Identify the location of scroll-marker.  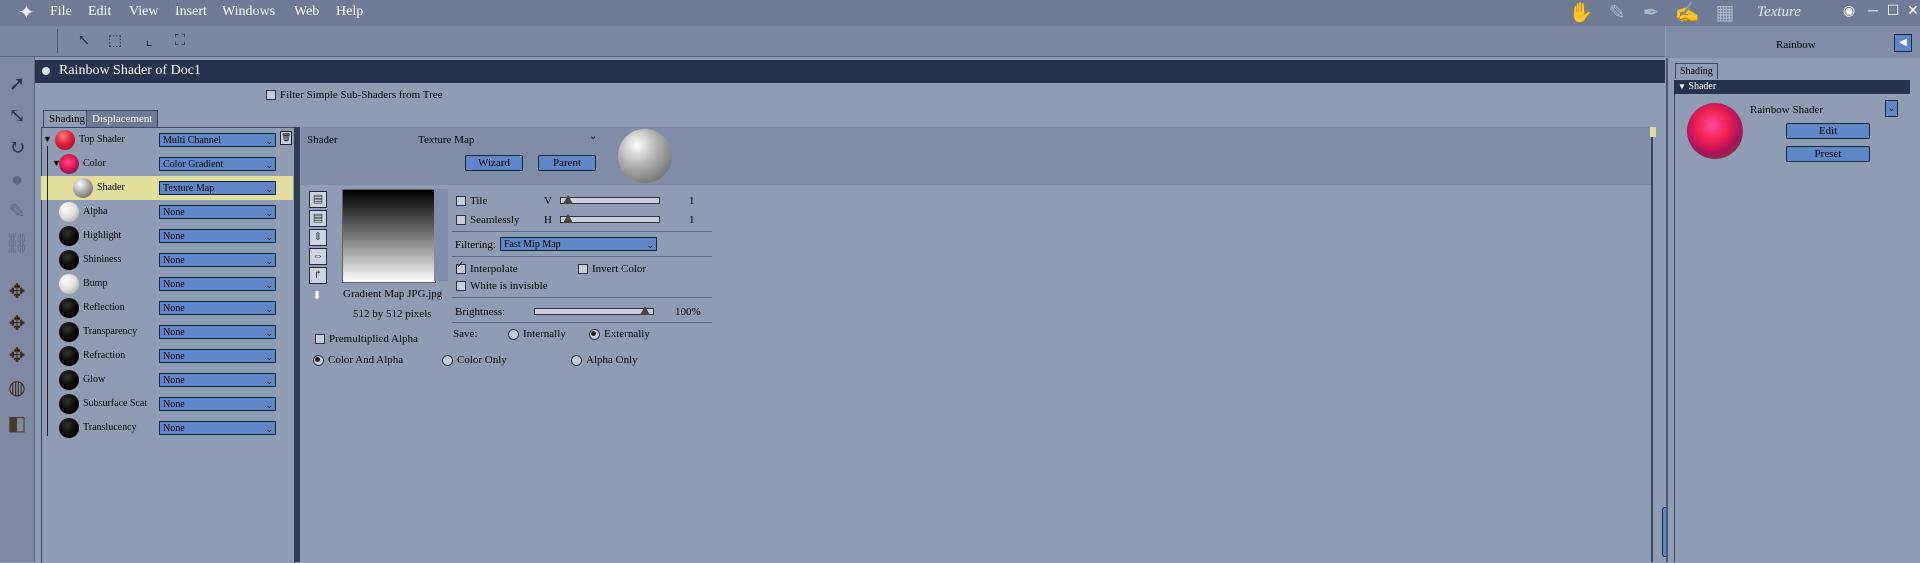
(1653, 132).